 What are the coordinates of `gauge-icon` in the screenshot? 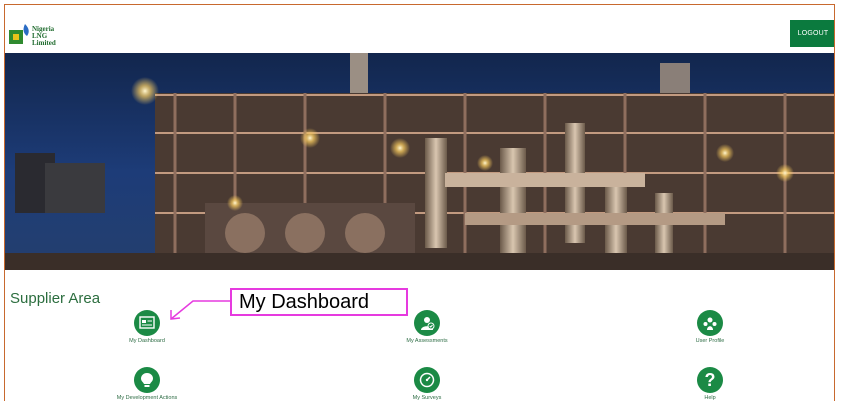 It's located at (427, 380).